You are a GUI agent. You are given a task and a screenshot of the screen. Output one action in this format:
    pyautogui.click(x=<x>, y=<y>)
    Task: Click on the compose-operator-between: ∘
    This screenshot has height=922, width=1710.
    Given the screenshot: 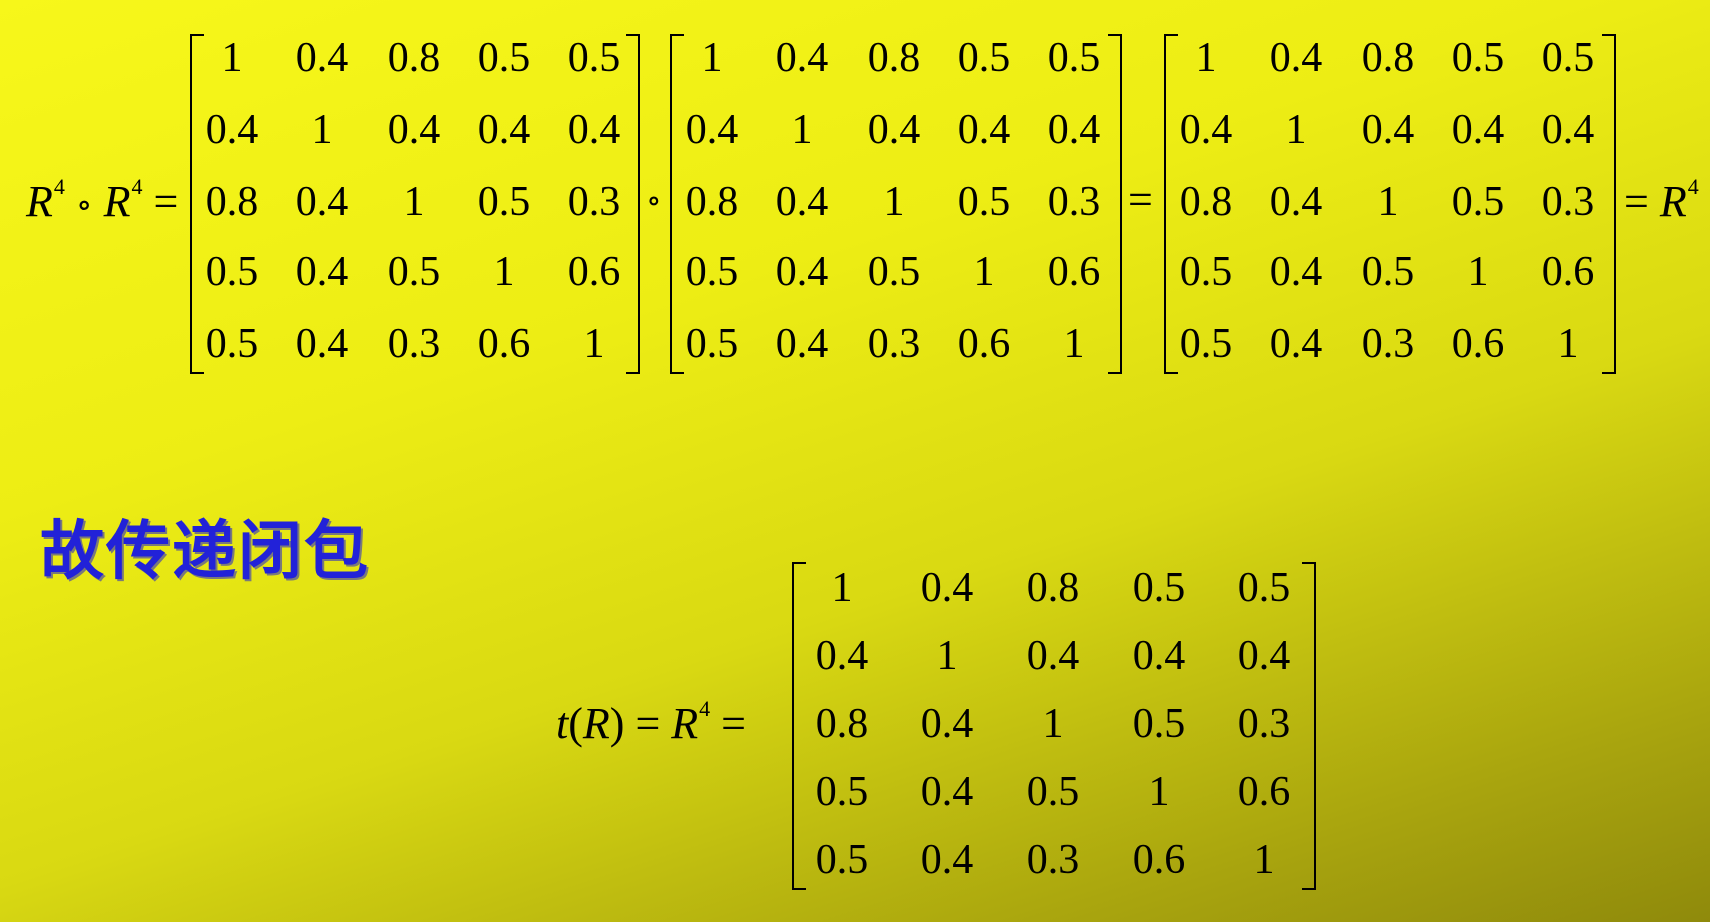 What is the action you would take?
    pyautogui.click(x=654, y=200)
    